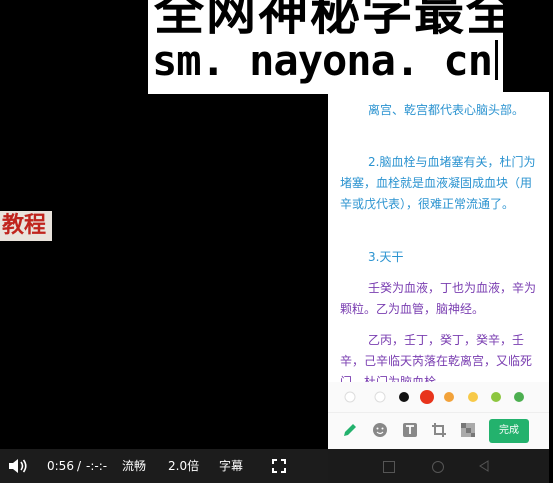 Image resolution: width=553 pixels, height=483 pixels. I want to click on emoji-icon, so click(380, 430).